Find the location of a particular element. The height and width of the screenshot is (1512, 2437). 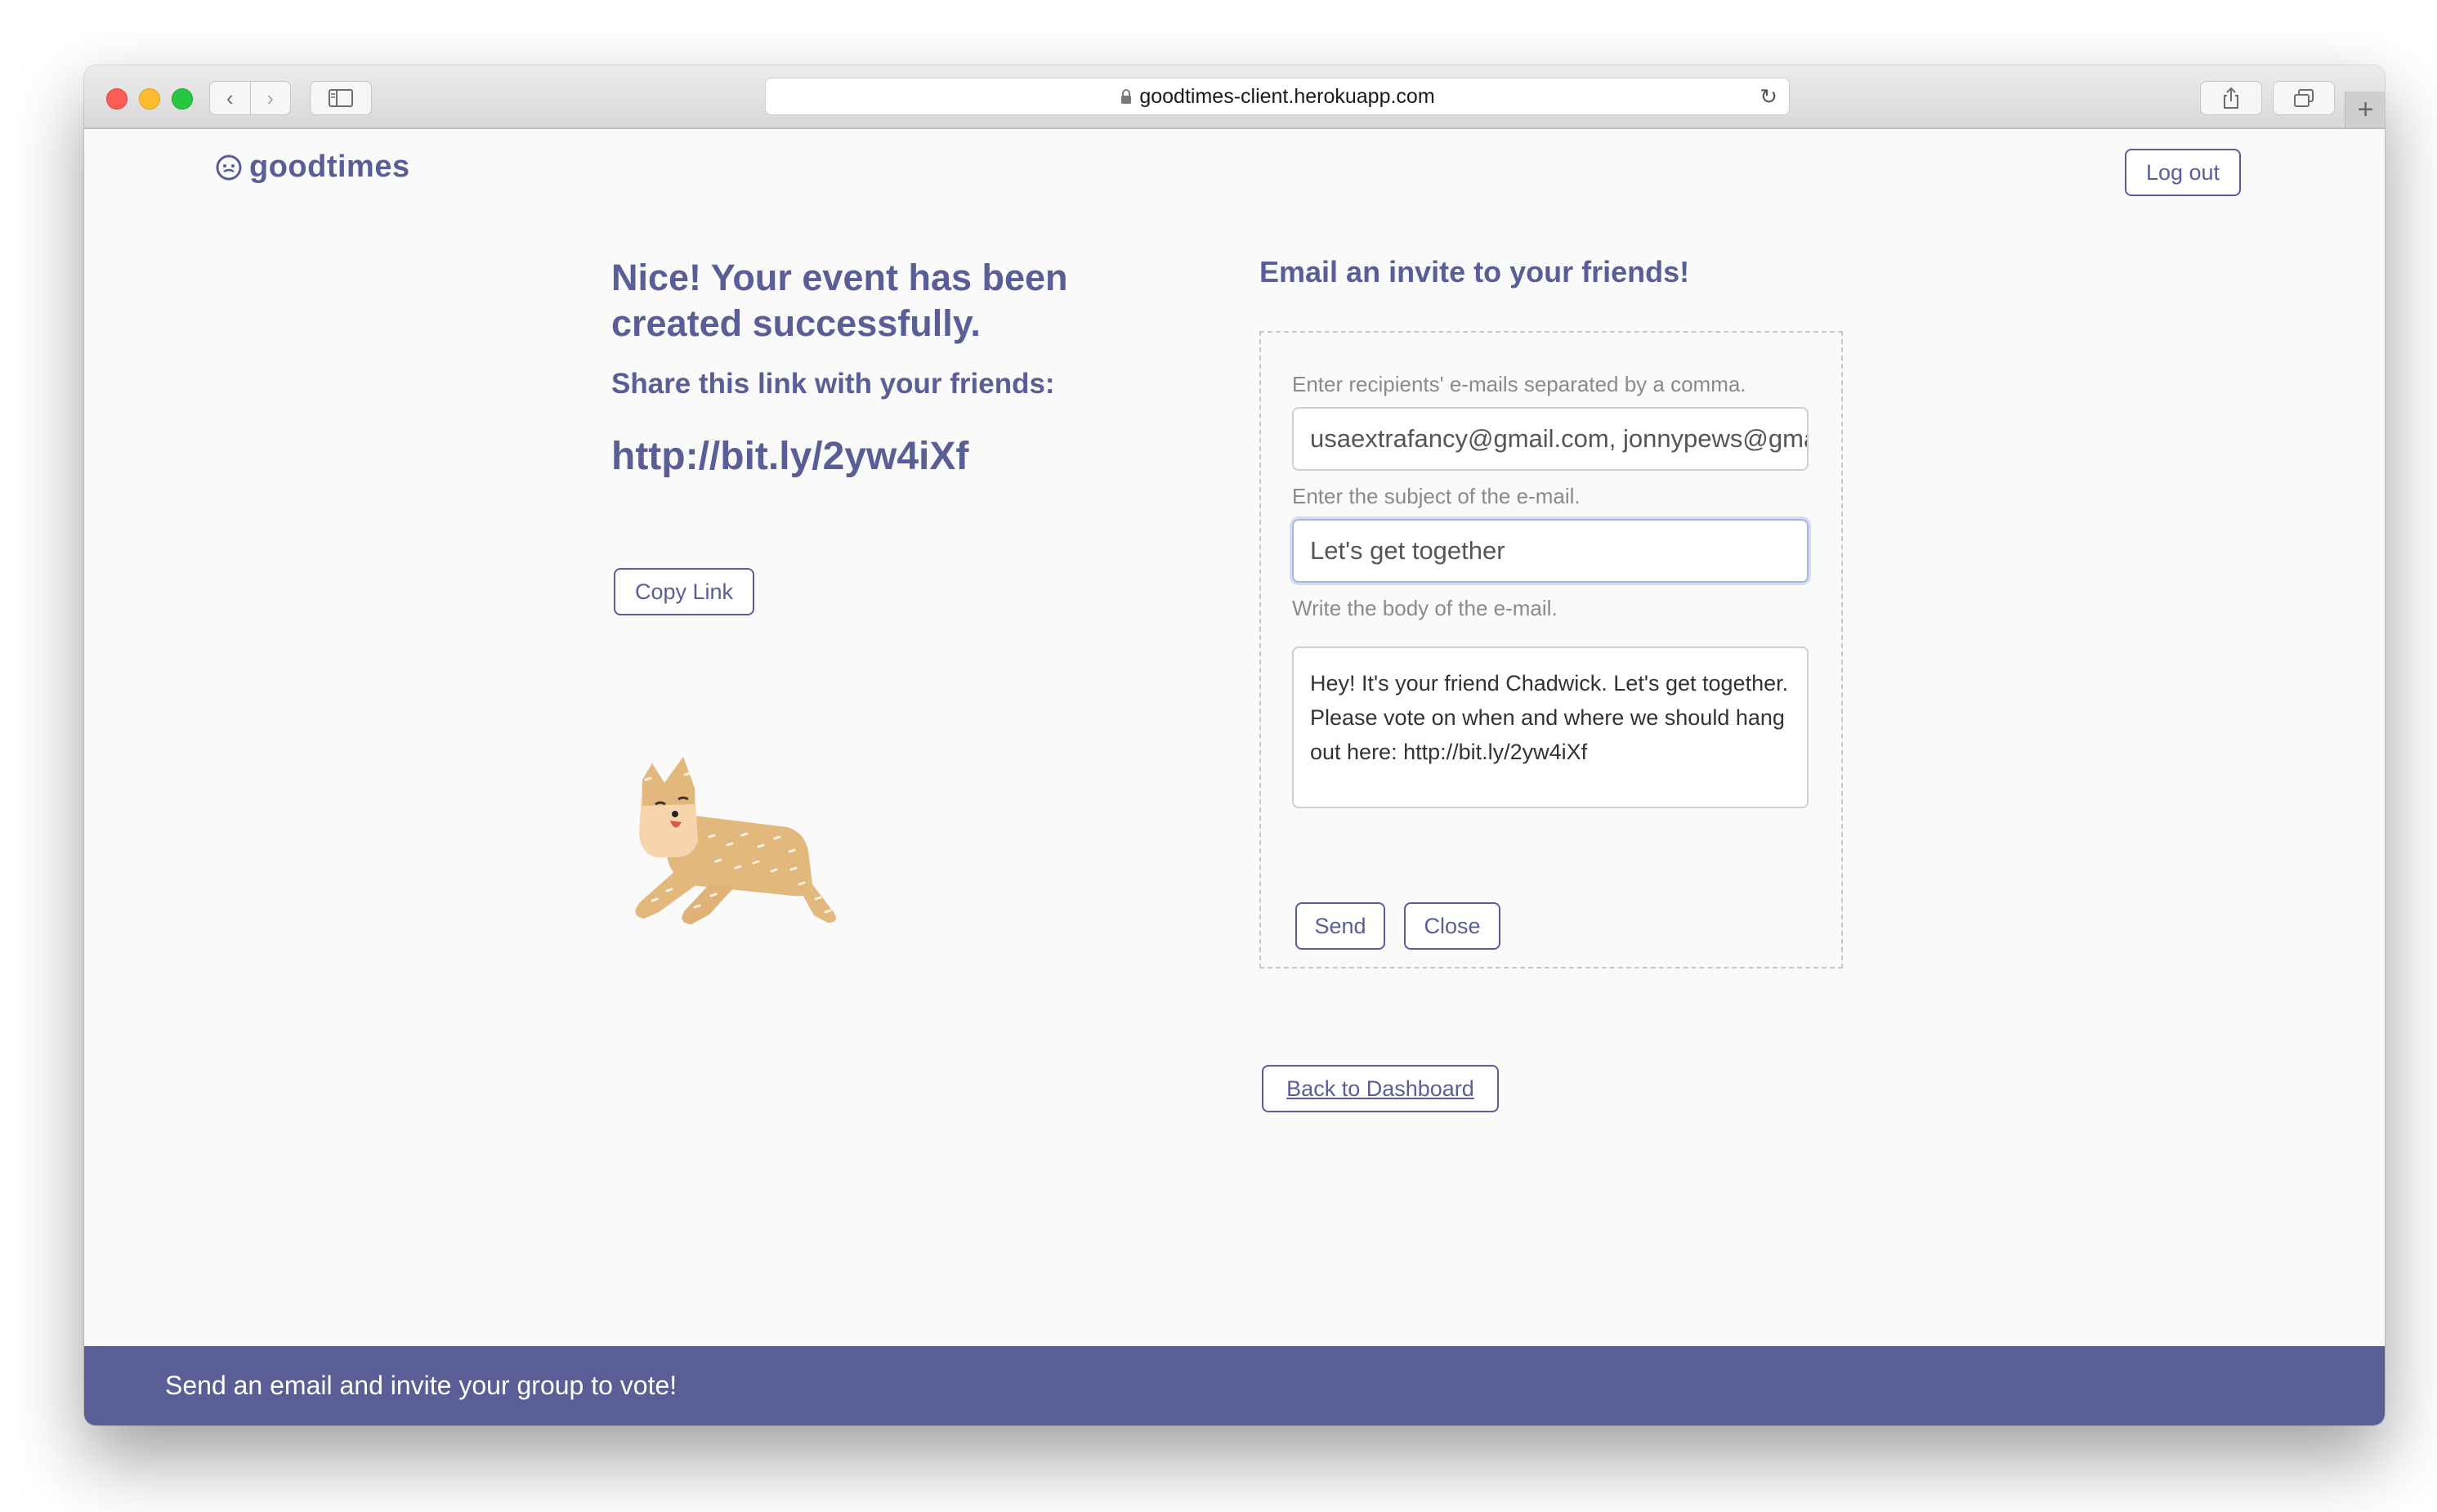

browser-toolbar: ‹ › goodtimes-client.herokuapp.com ↻ + is located at coordinates (1234, 97).